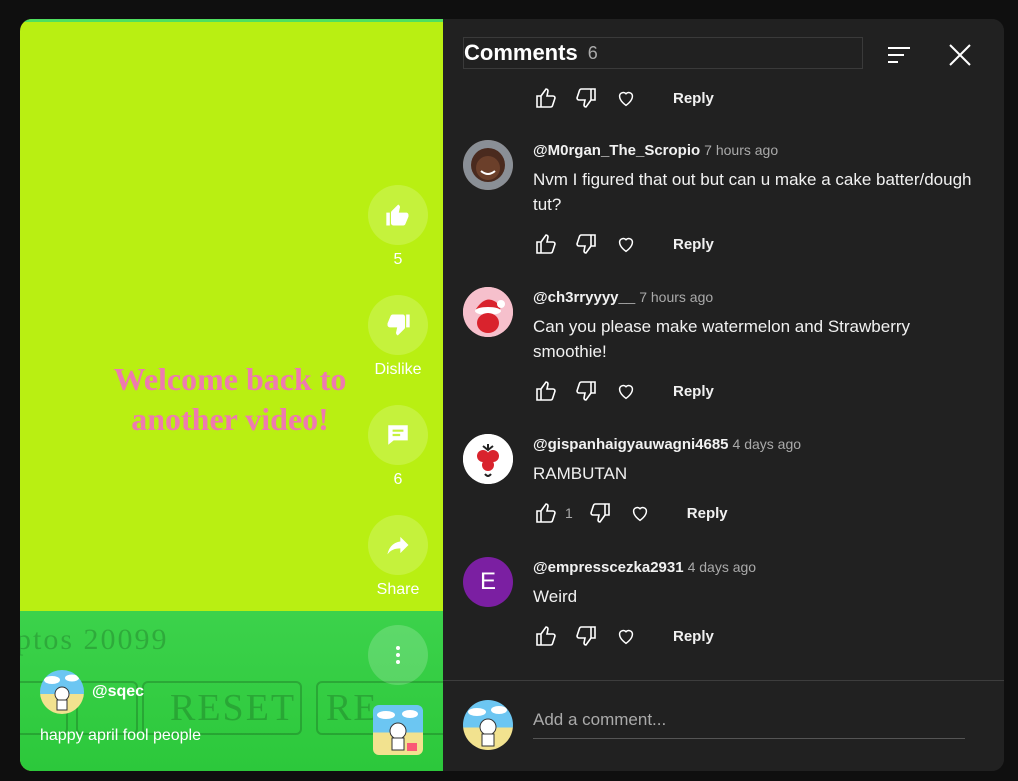 This screenshot has width=1018, height=781. Describe the element at coordinates (569, 513) in the screenshot. I see `comment-like-count: 1` at that location.